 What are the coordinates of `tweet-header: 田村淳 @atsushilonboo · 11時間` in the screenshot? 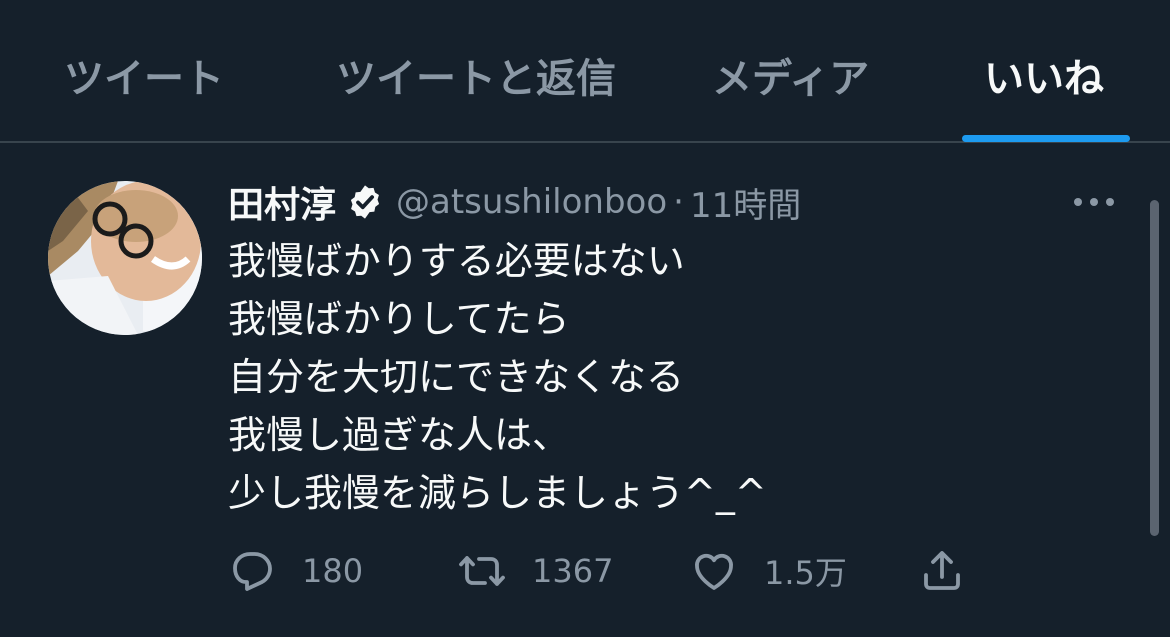 It's located at (514, 202).